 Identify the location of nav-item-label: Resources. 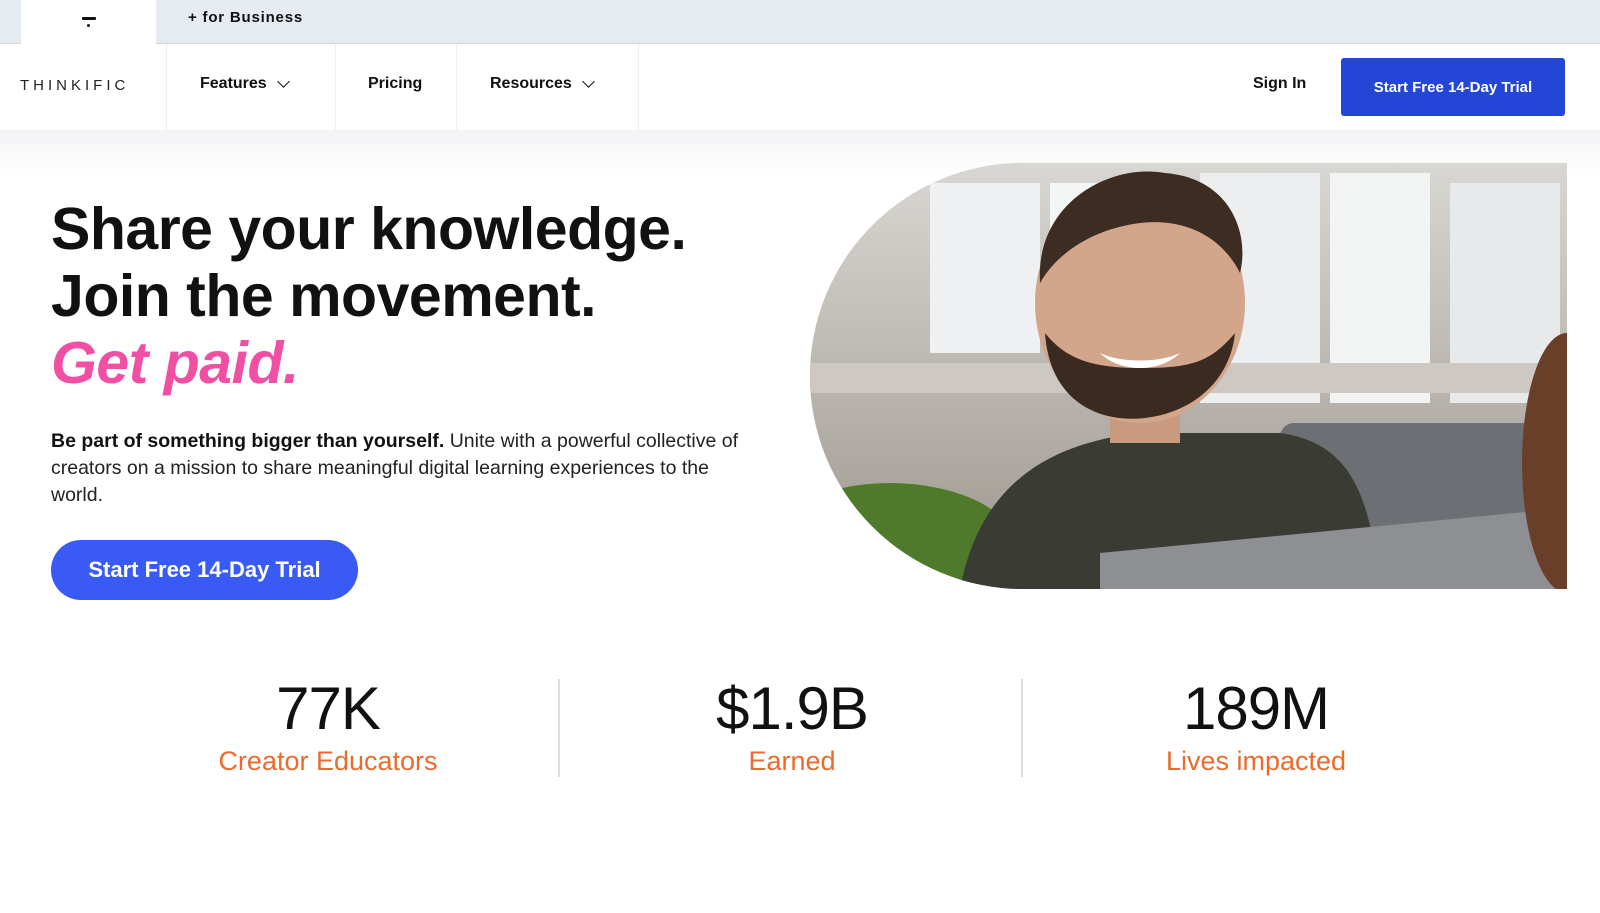
(531, 83).